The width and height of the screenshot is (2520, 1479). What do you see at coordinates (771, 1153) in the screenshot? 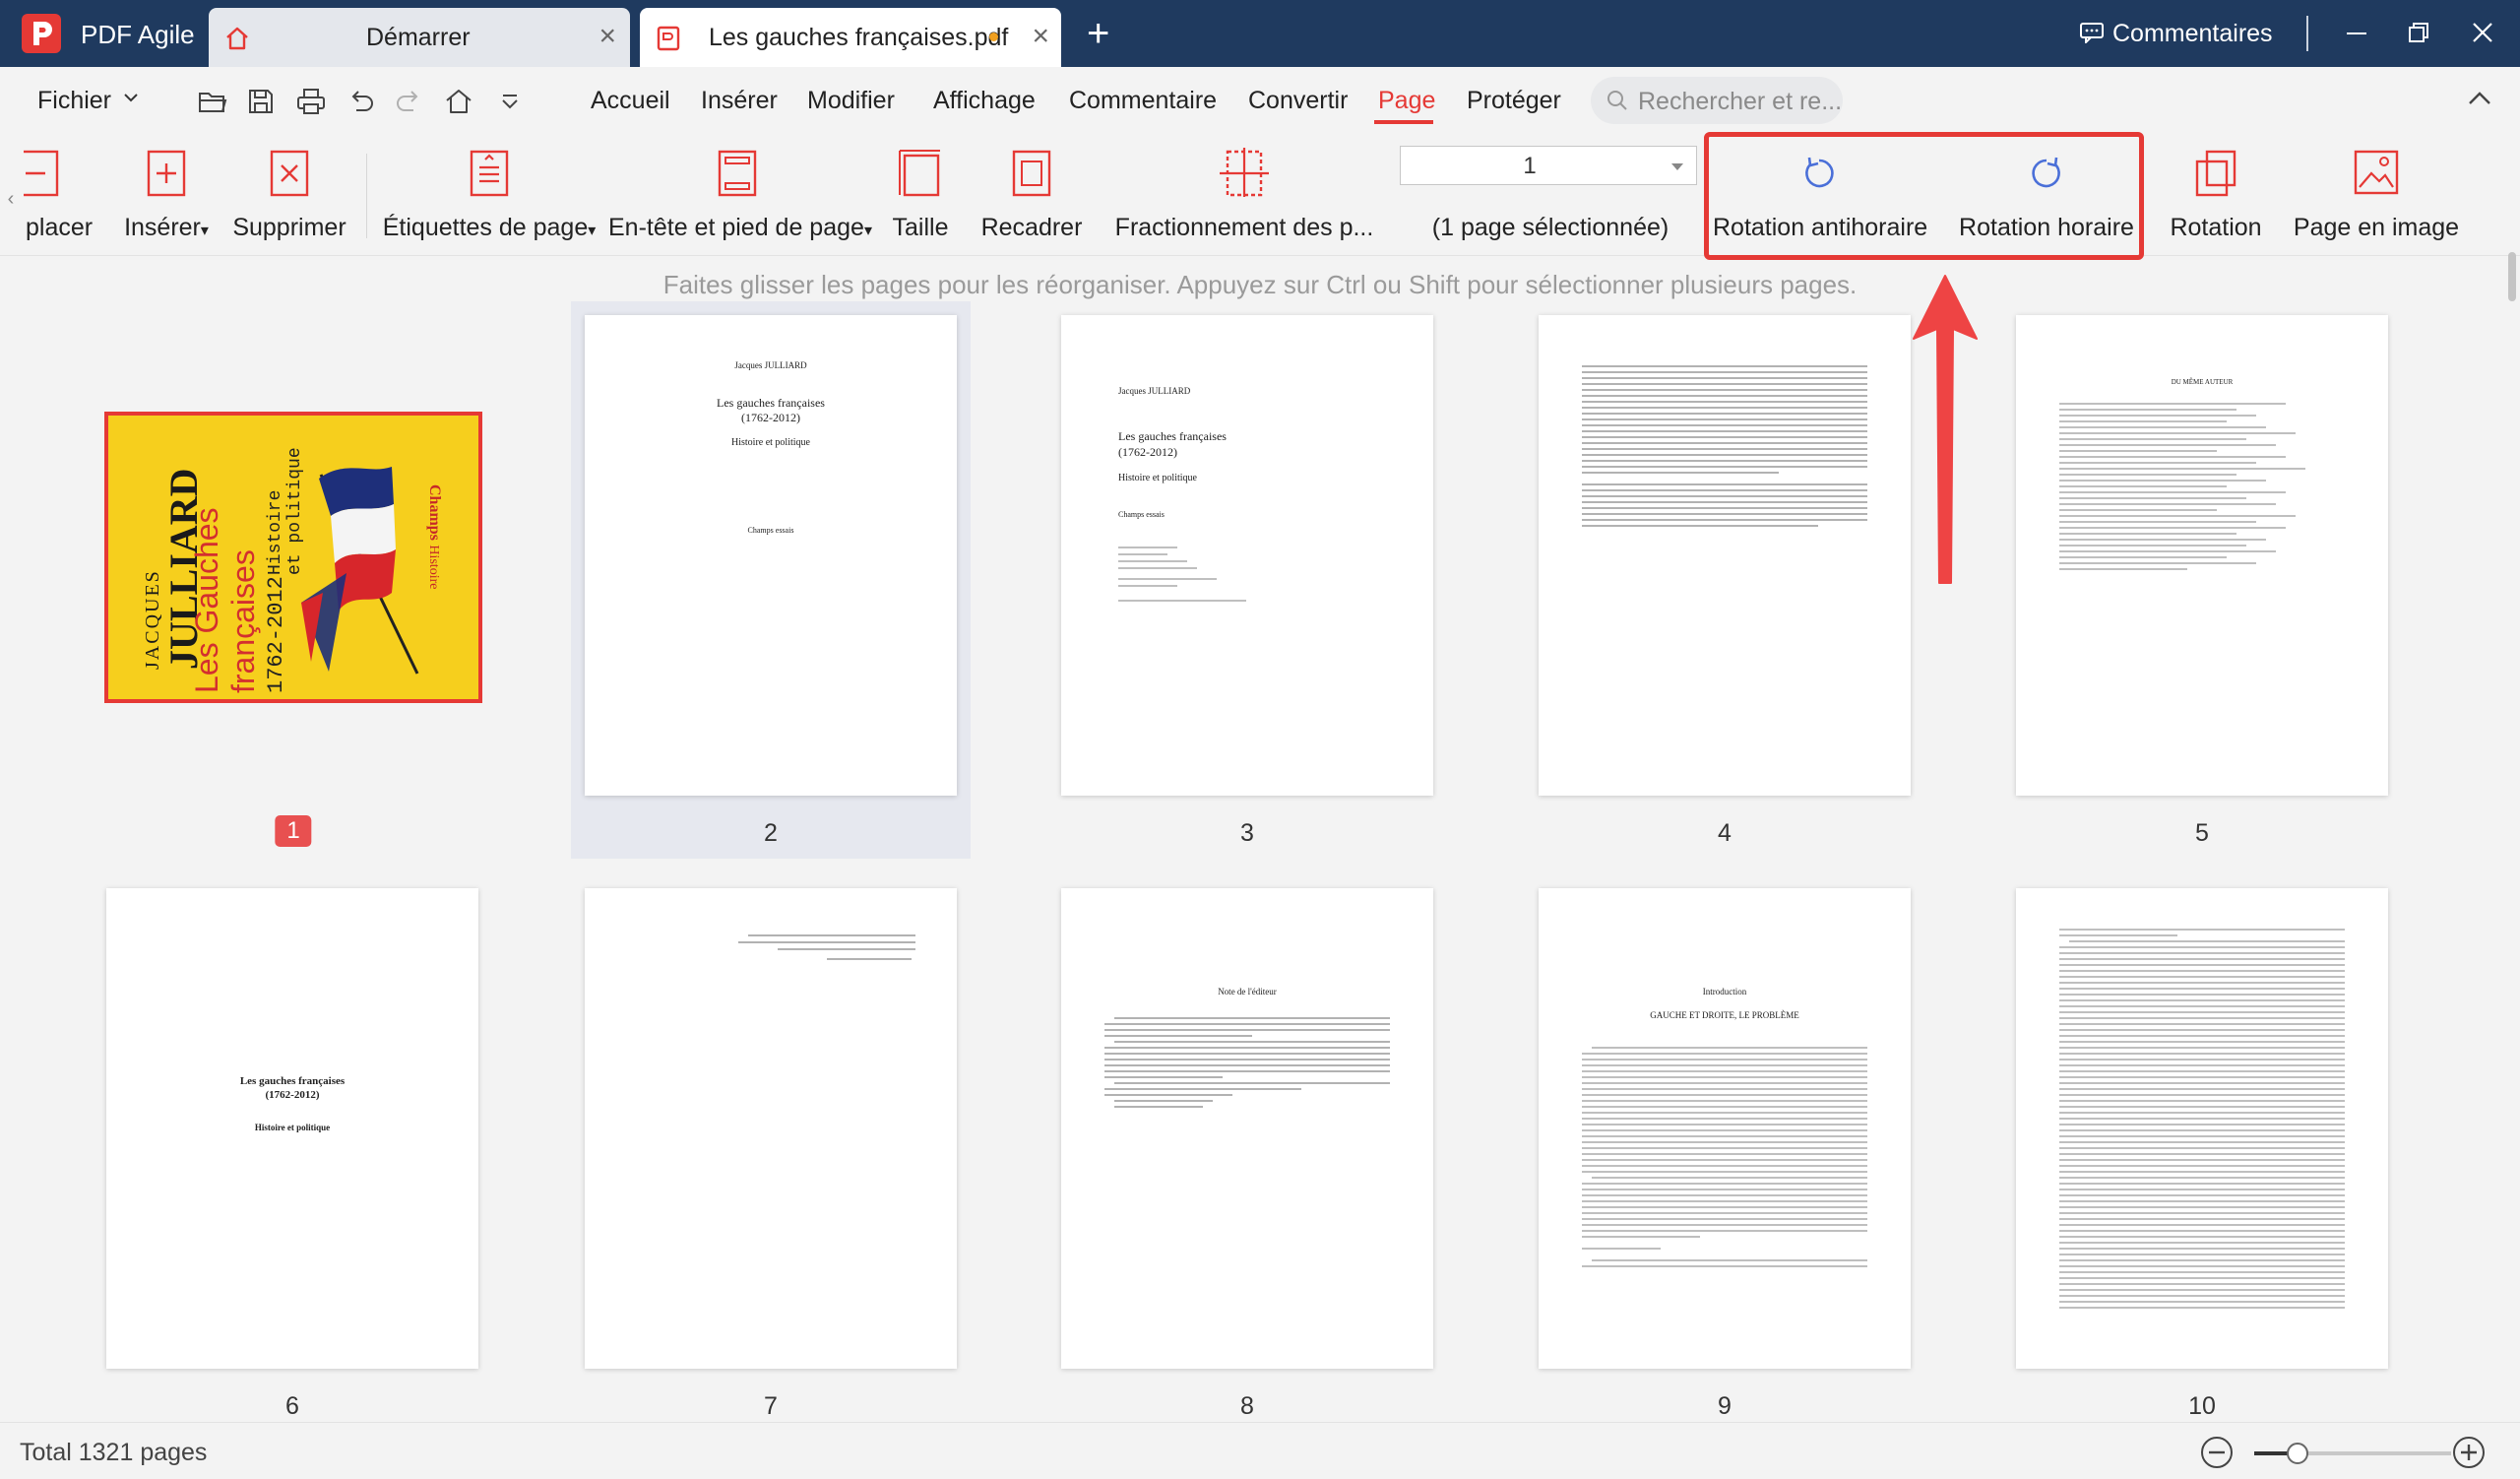
I see `page-thumbnail: 7` at bounding box center [771, 1153].